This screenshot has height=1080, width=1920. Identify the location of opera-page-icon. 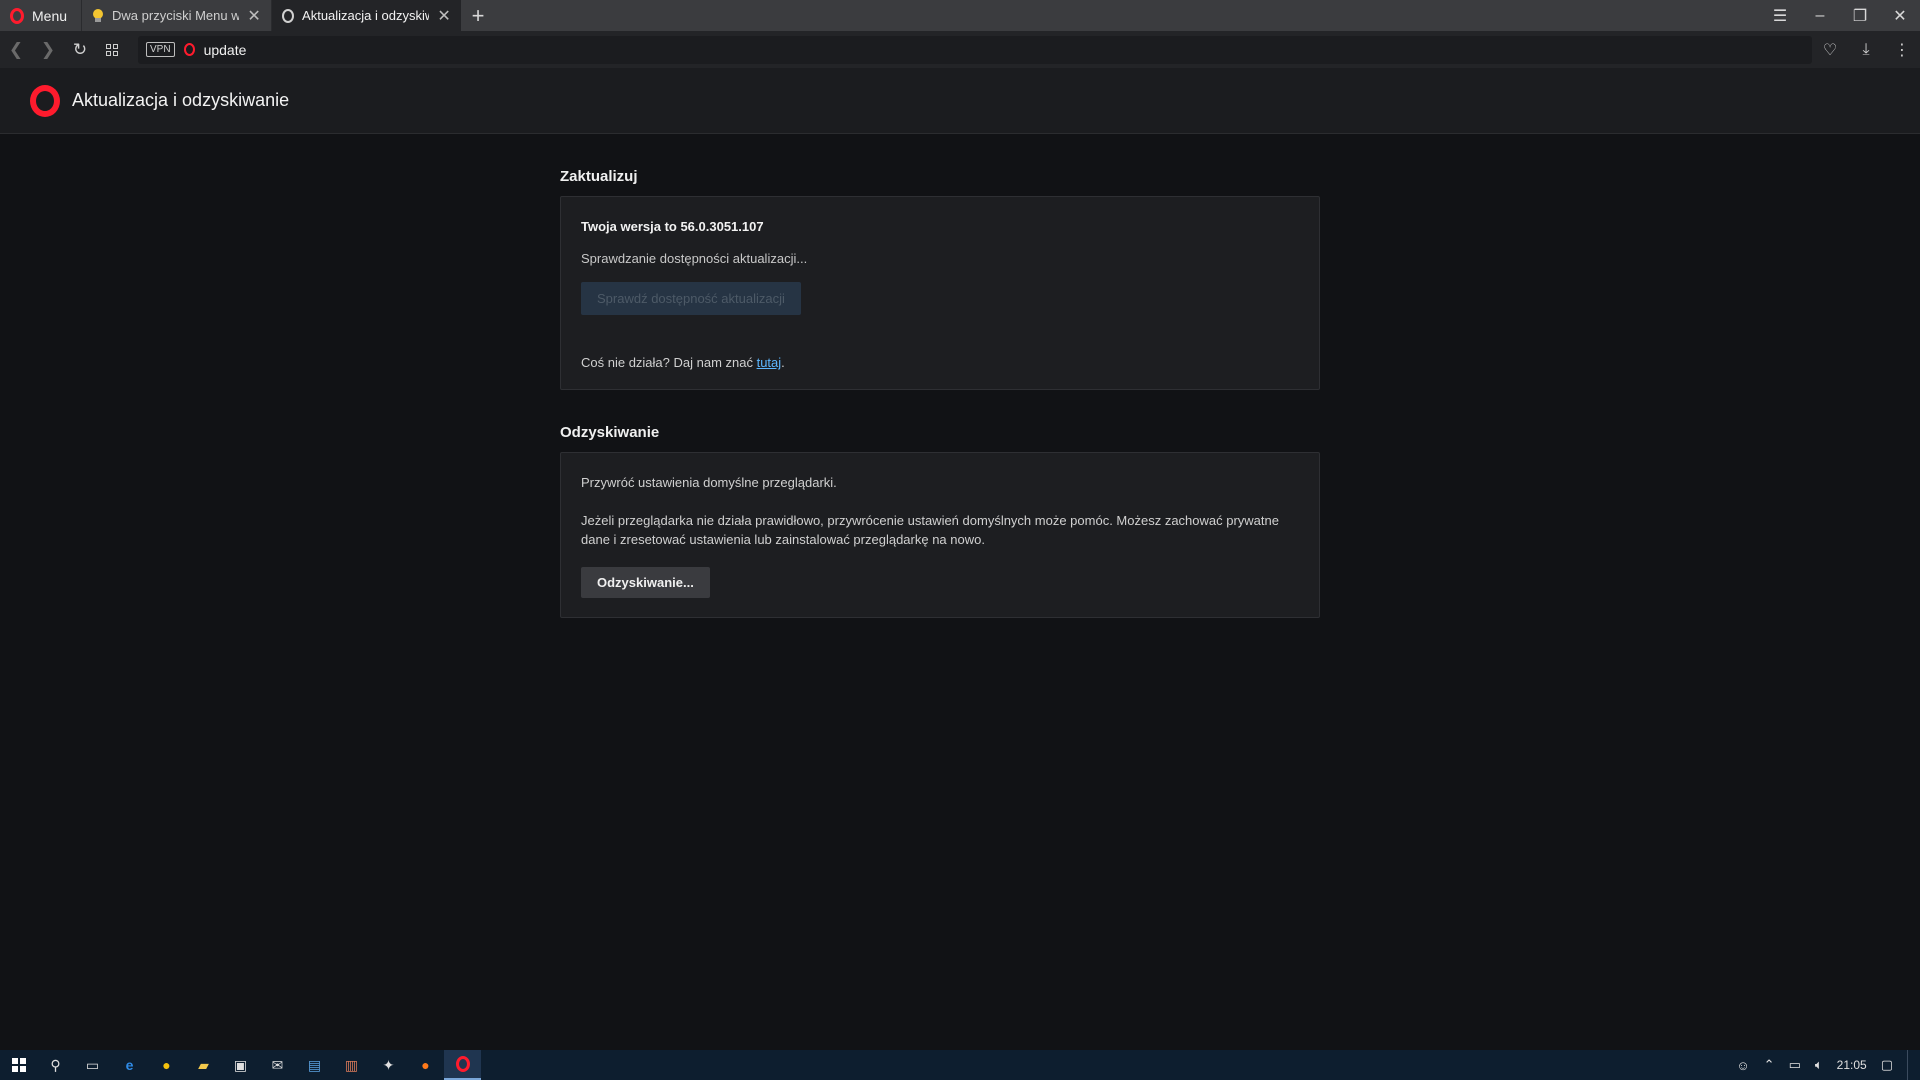
(189, 49).